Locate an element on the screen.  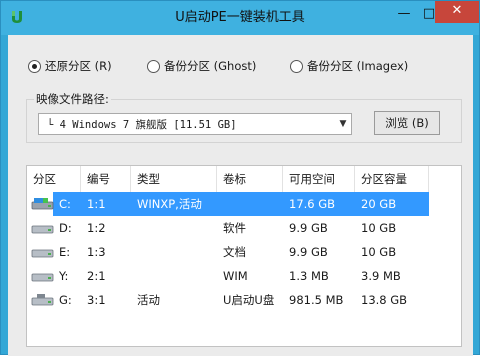
table-row: E: 1:3 文档 9.9 GB 10 GB is located at coordinates (244, 252).